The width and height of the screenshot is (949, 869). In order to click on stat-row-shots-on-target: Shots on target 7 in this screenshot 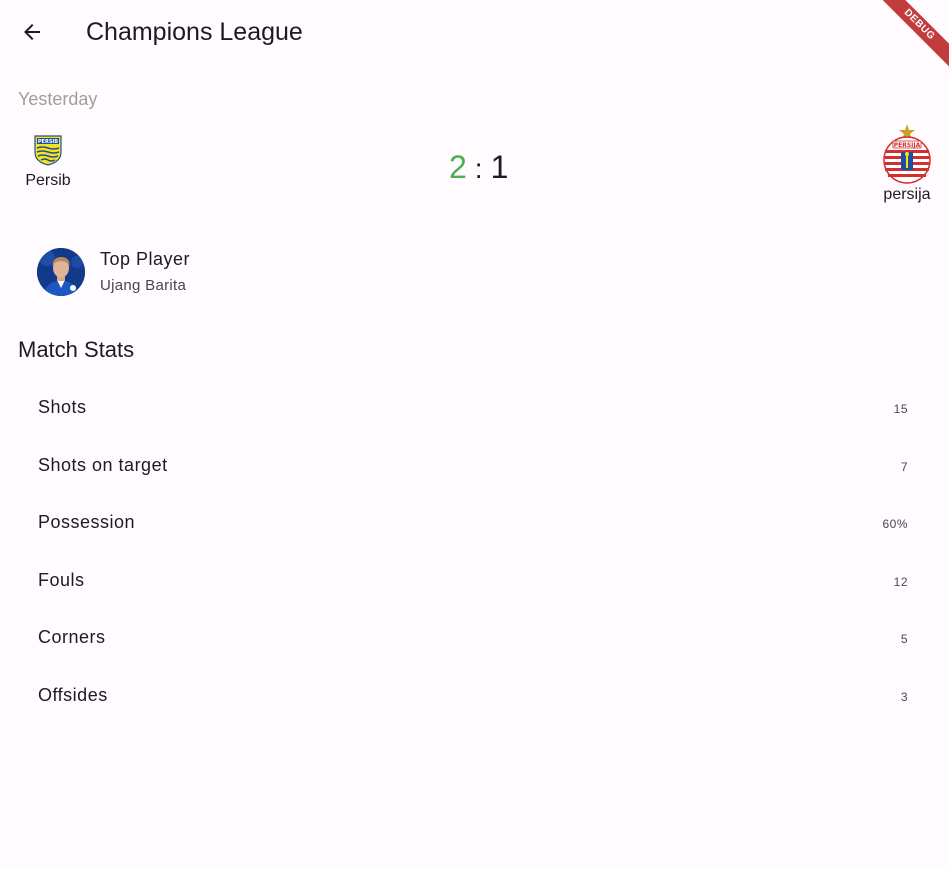, I will do `click(474, 467)`.